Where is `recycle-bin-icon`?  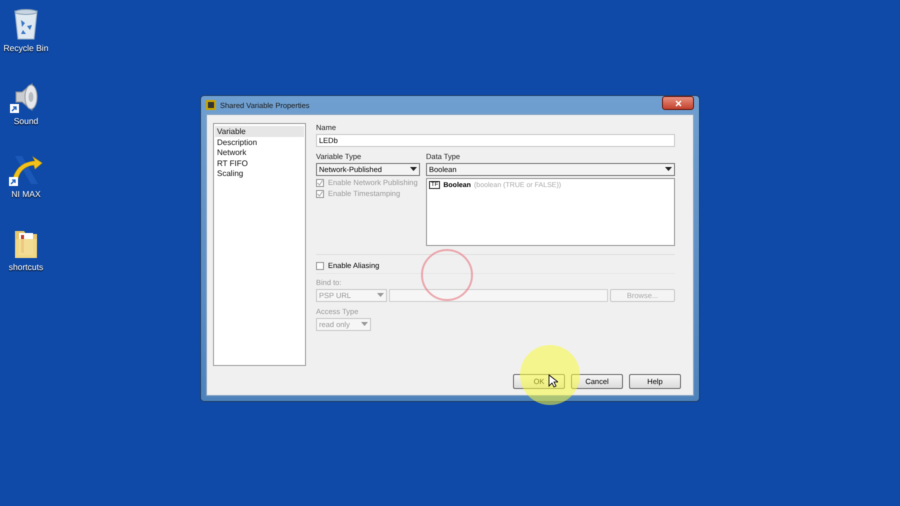
recycle-bin-icon is located at coordinates (26, 24).